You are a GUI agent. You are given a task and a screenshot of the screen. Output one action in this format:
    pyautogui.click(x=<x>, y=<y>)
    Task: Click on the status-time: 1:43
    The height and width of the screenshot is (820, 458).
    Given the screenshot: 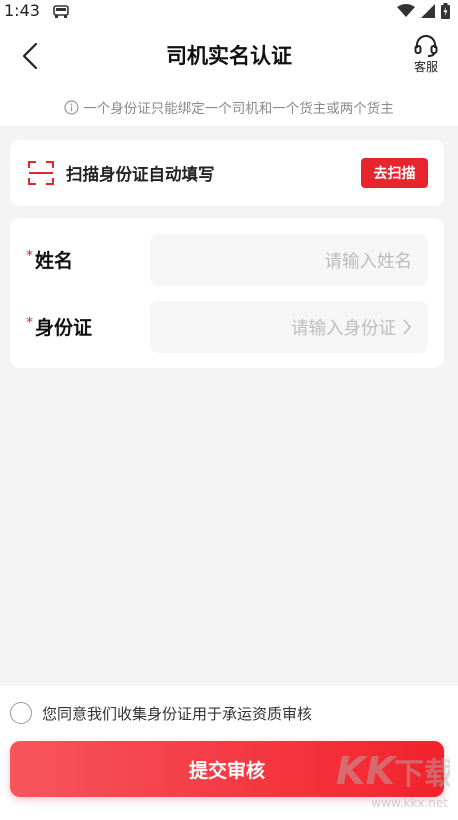 What is the action you would take?
    pyautogui.click(x=22, y=10)
    